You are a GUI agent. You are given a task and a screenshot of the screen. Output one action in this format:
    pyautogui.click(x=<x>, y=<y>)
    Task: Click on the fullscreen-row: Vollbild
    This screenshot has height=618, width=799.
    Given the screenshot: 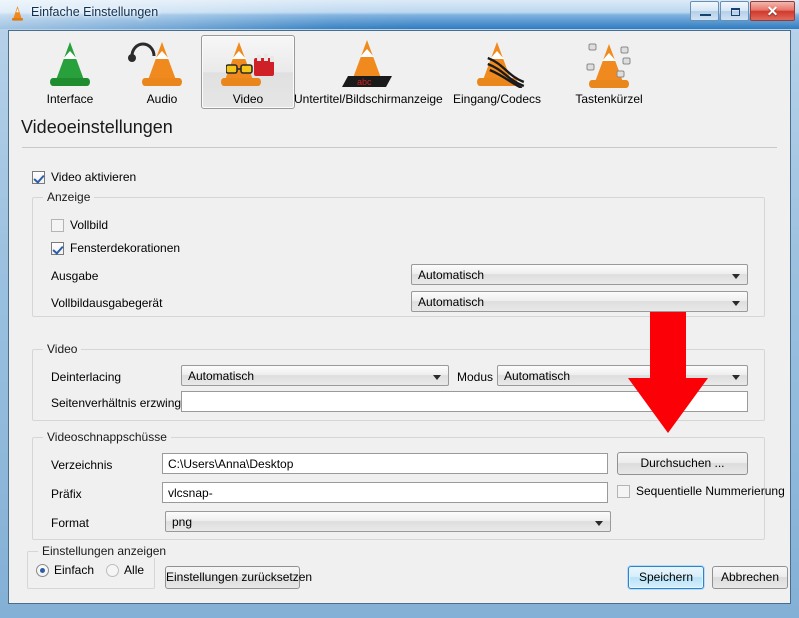 What is the action you would take?
    pyautogui.click(x=79, y=225)
    